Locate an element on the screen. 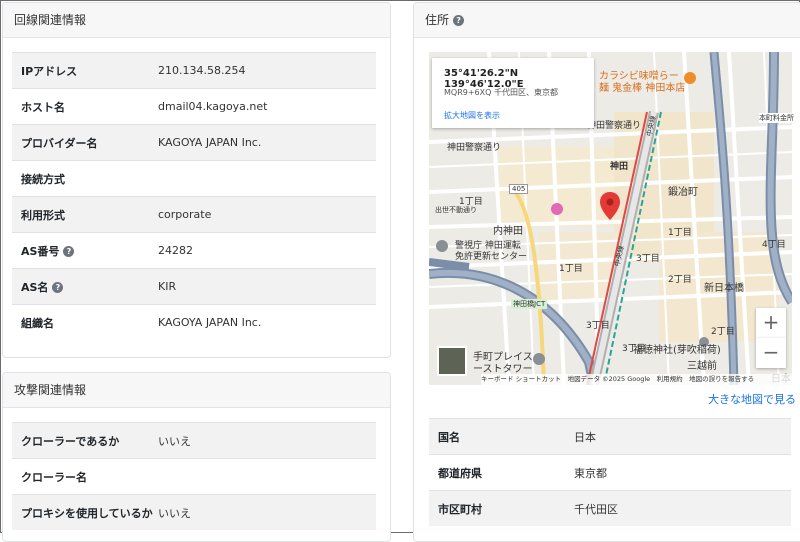 The height and width of the screenshot is (542, 800). row-key: 国名 is located at coordinates (501, 436).